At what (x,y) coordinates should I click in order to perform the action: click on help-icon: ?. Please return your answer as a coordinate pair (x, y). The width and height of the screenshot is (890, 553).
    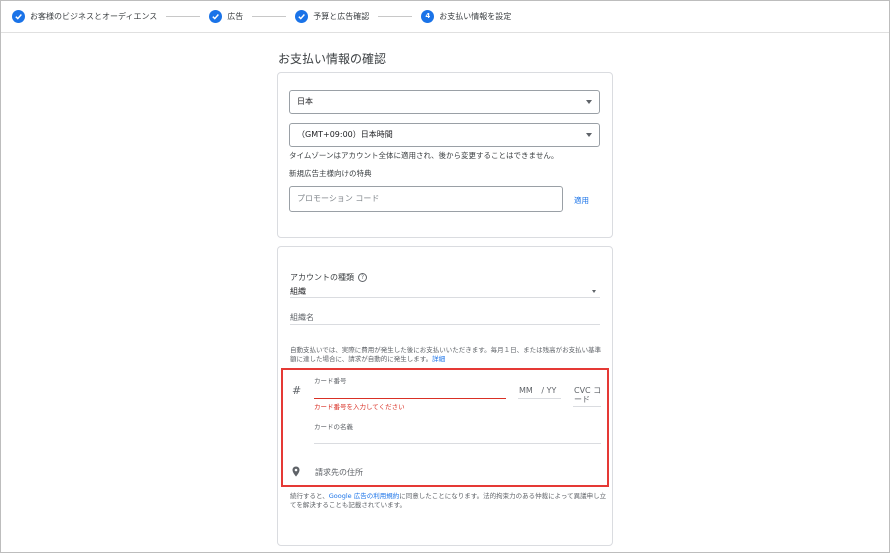
    Looking at the image, I should click on (362, 277).